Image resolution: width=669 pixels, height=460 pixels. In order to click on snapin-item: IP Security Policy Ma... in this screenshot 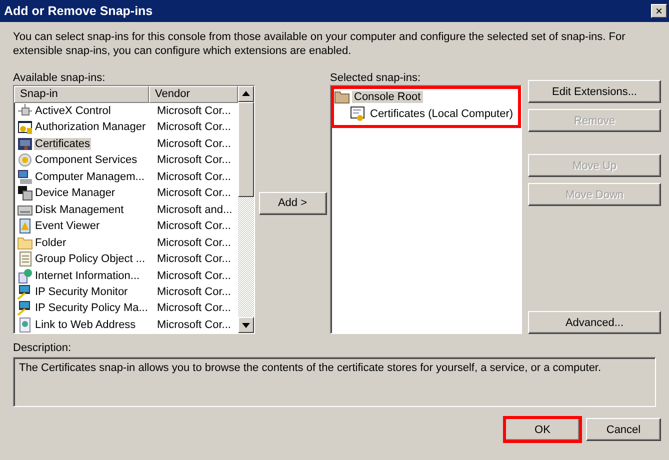, I will do `click(83, 308)`.